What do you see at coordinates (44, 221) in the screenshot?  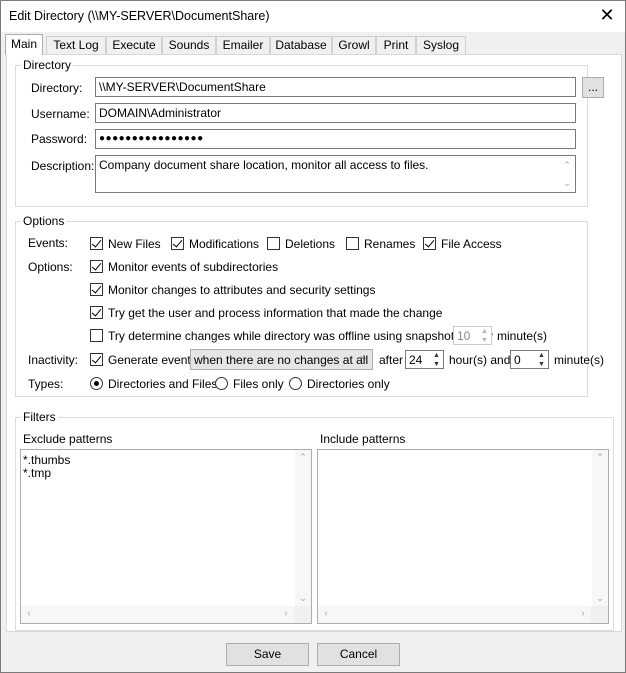 I see `options-group-label: Options` at bounding box center [44, 221].